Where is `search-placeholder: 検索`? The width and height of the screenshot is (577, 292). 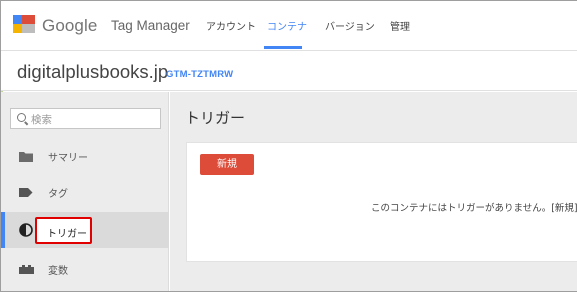
search-placeholder: 検索 is located at coordinates (41, 120).